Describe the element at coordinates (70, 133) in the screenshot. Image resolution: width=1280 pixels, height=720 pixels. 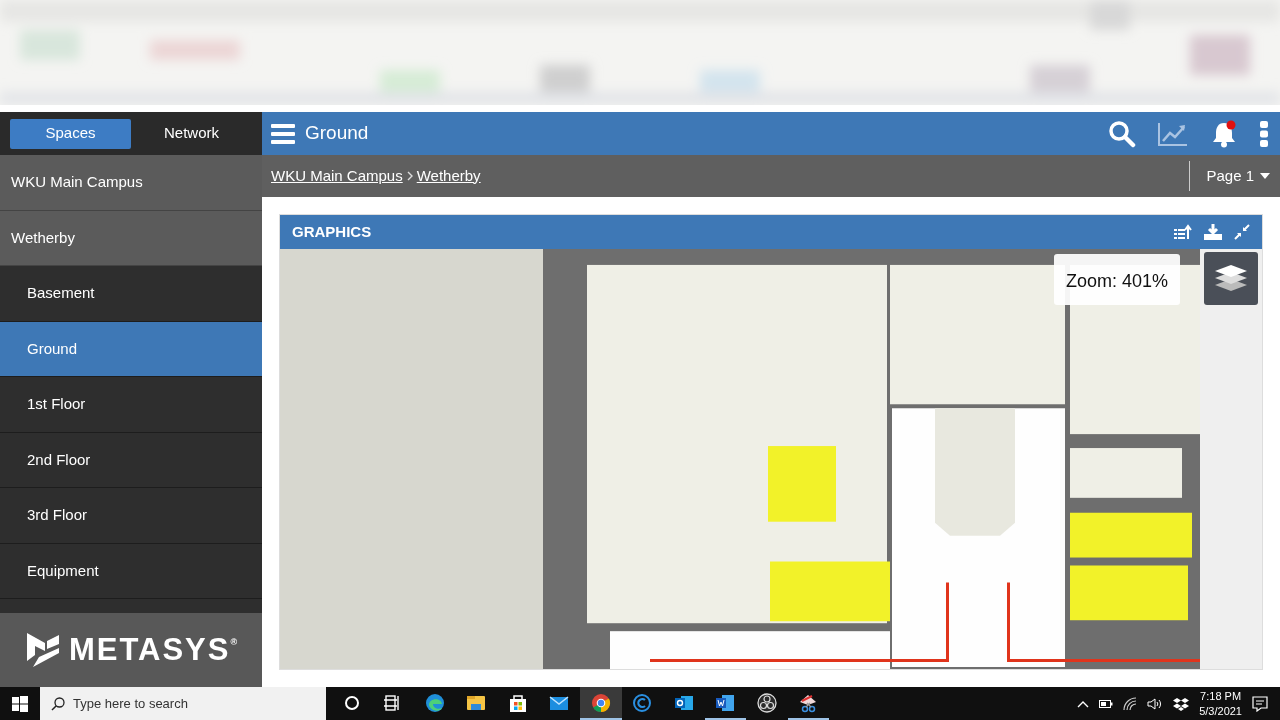
I see `sidebar-tab: Spaces` at that location.